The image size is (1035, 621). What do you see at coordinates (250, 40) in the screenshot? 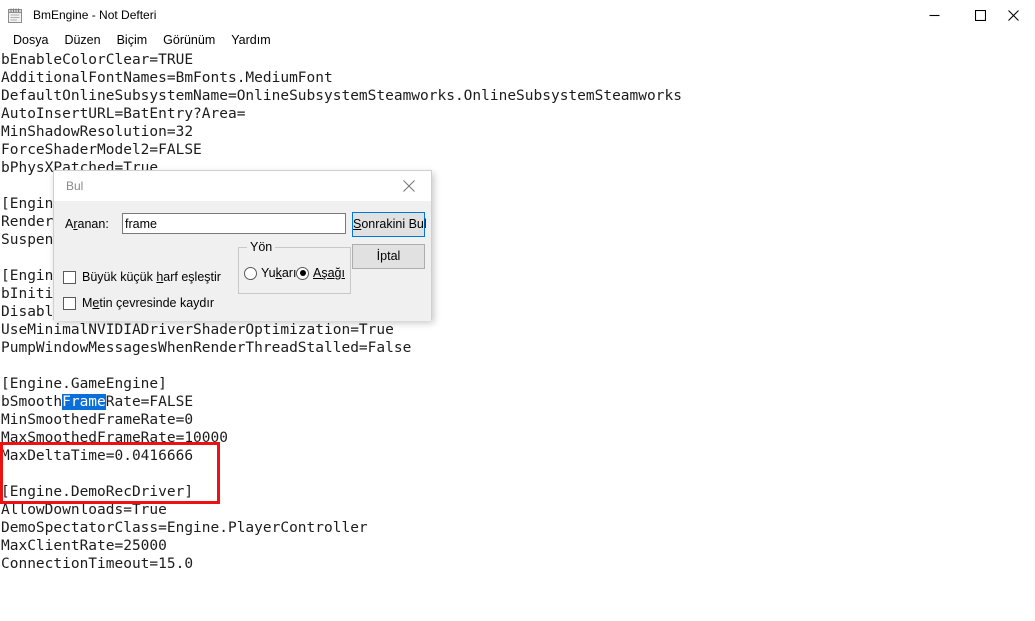
I see `menu-yardim: Yardım` at bounding box center [250, 40].